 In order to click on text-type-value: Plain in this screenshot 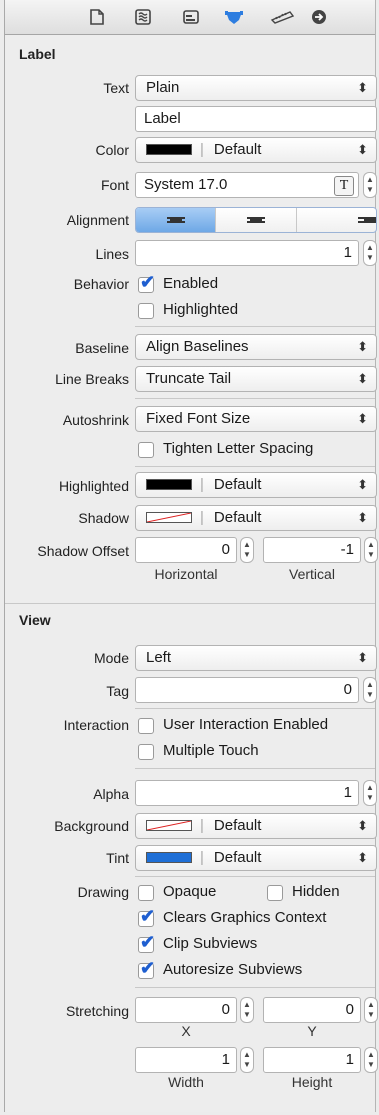, I will do `click(163, 87)`.